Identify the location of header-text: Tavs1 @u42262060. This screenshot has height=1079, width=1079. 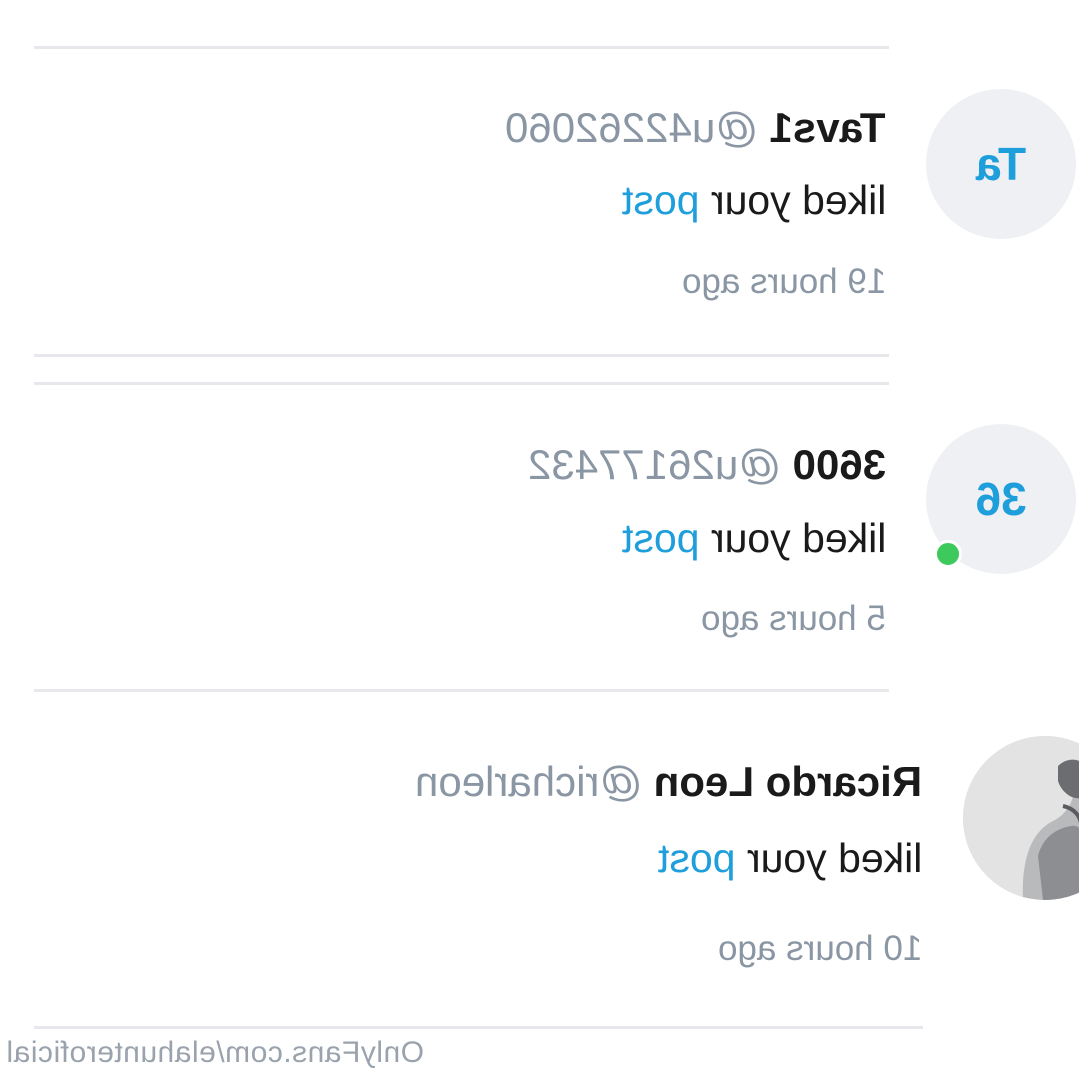
(695, 128).